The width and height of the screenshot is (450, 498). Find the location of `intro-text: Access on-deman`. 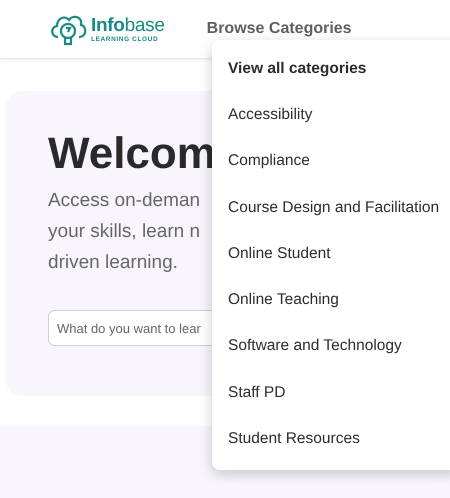

intro-text: Access on-deman is located at coordinates (124, 200).